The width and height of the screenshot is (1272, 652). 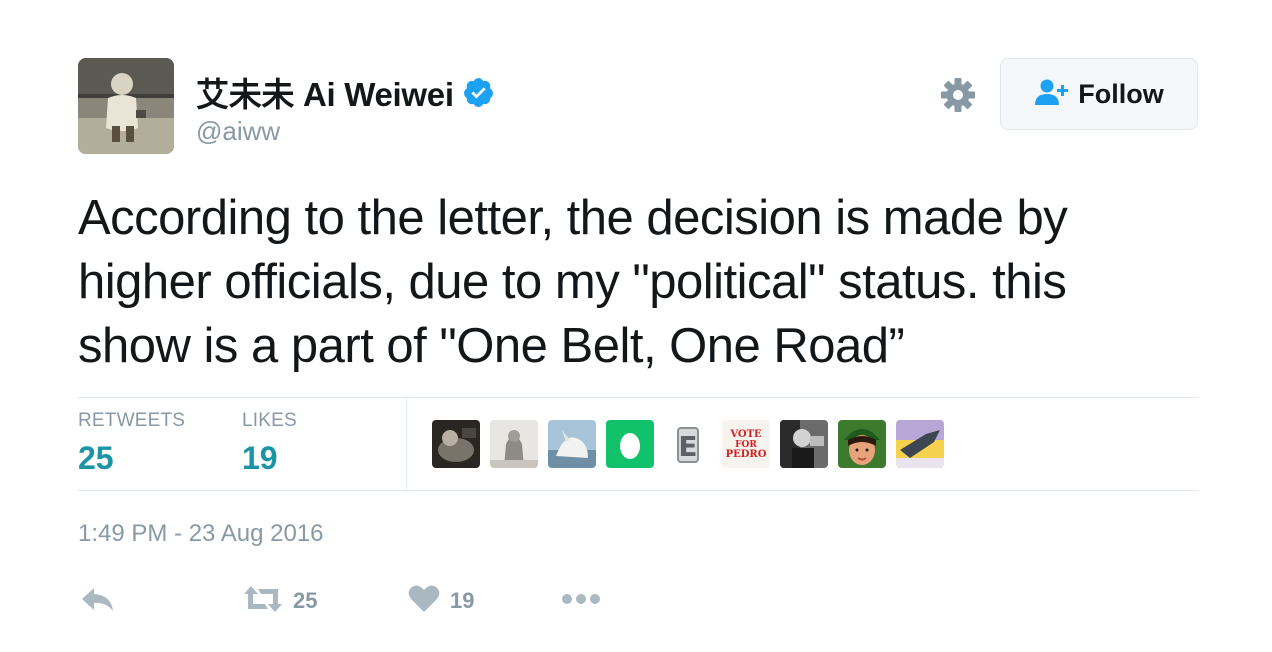 What do you see at coordinates (638, 490) in the screenshot?
I see `stats-bottom-divider` at bounding box center [638, 490].